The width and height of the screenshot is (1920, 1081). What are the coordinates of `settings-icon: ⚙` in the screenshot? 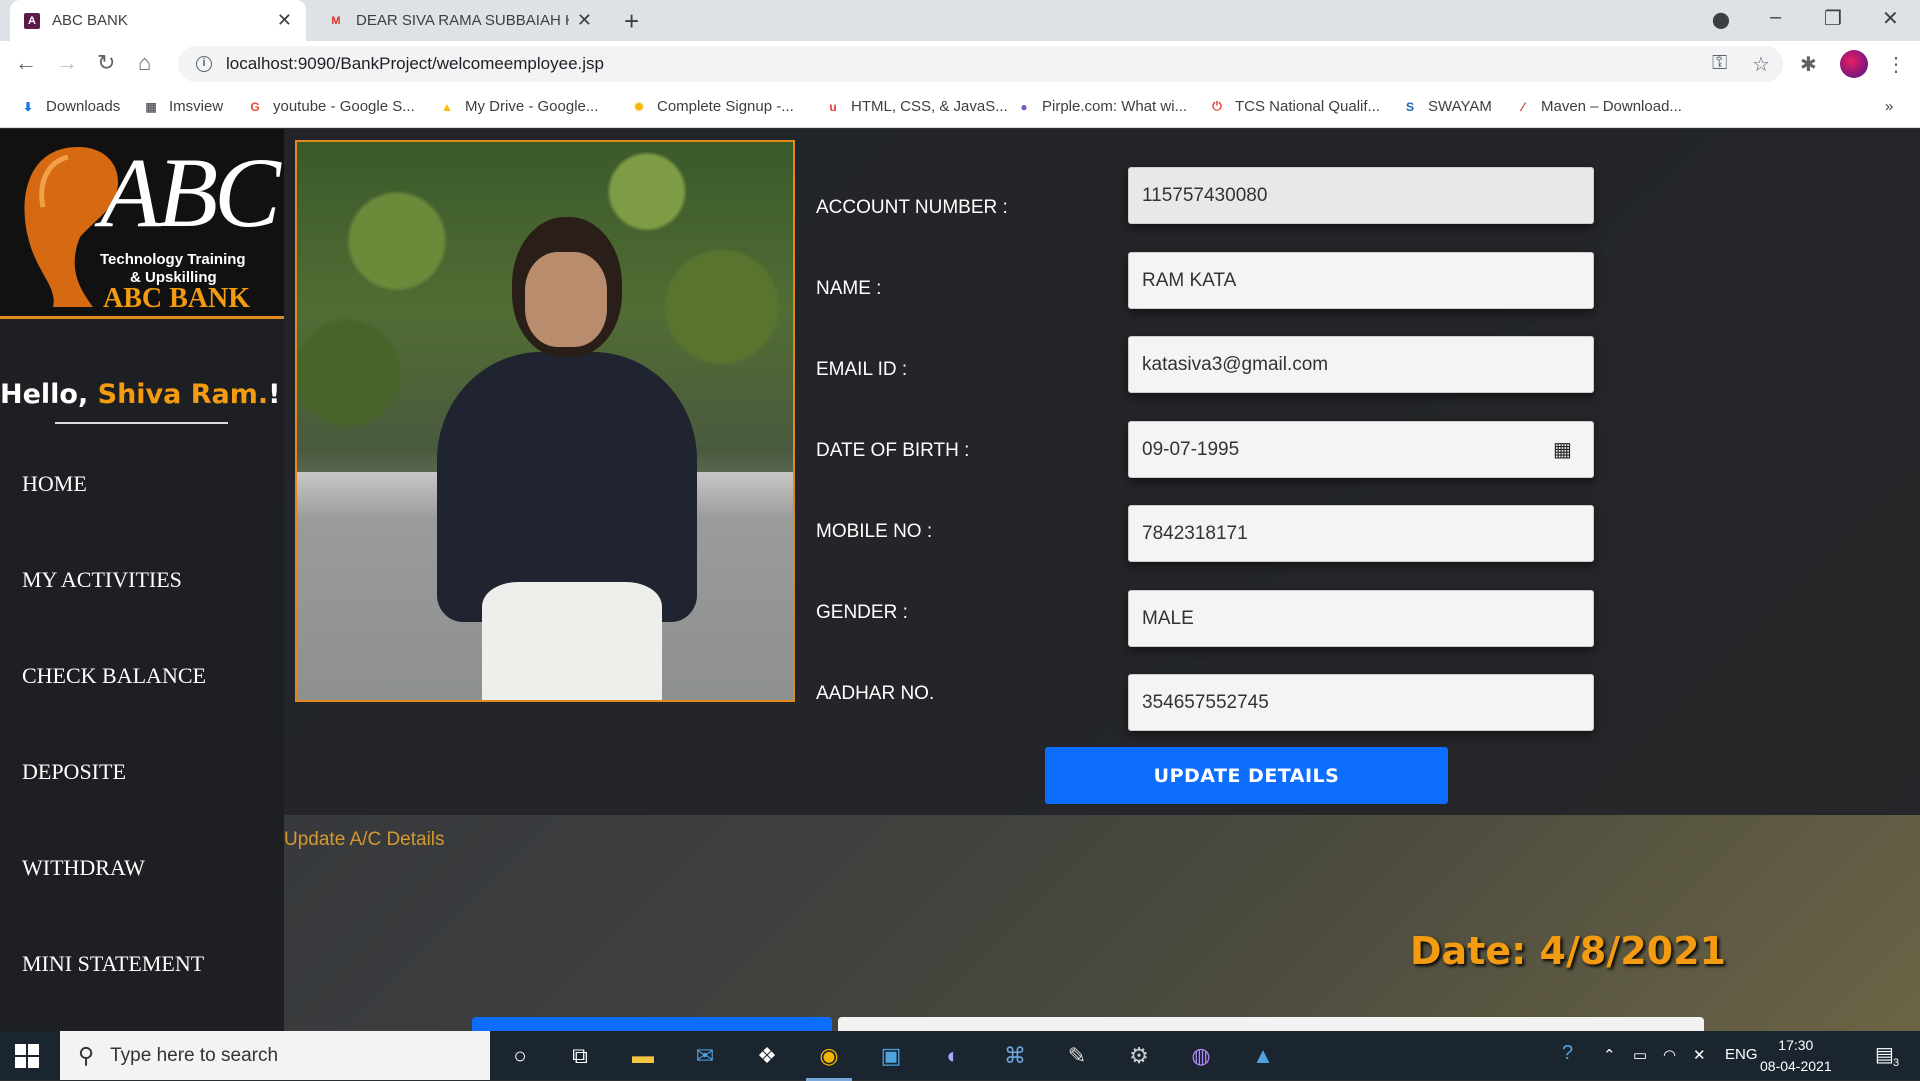 It's located at (1139, 1056).